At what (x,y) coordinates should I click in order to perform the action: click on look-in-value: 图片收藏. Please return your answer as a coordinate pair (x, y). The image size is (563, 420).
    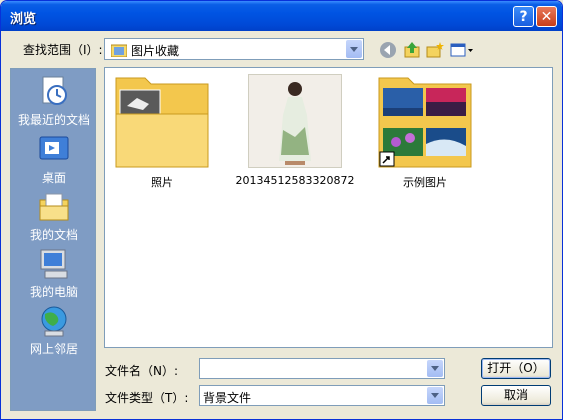
    Looking at the image, I should click on (155, 51).